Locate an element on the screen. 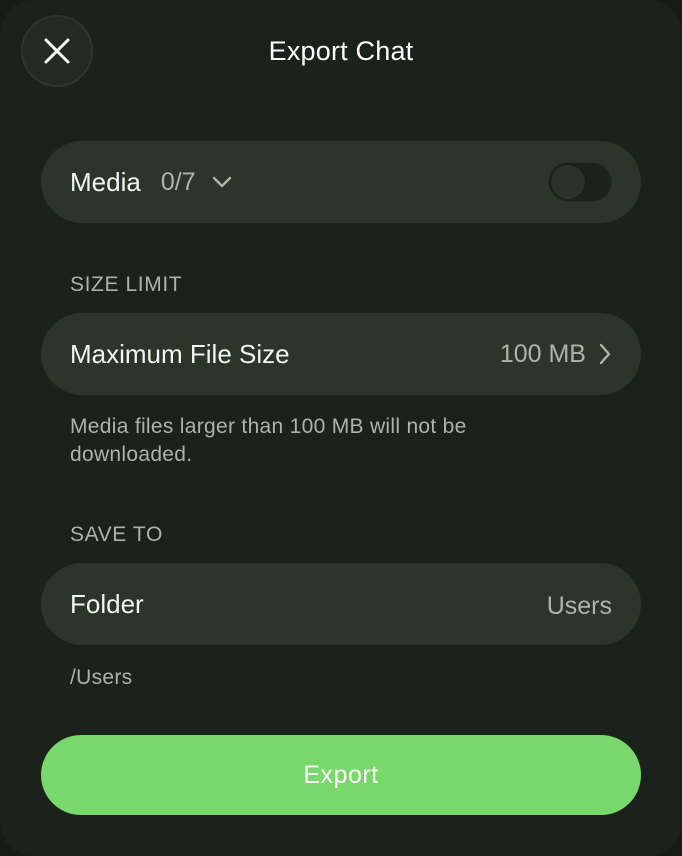 The width and height of the screenshot is (682, 856). chevron-down-icon is located at coordinates (222, 182).